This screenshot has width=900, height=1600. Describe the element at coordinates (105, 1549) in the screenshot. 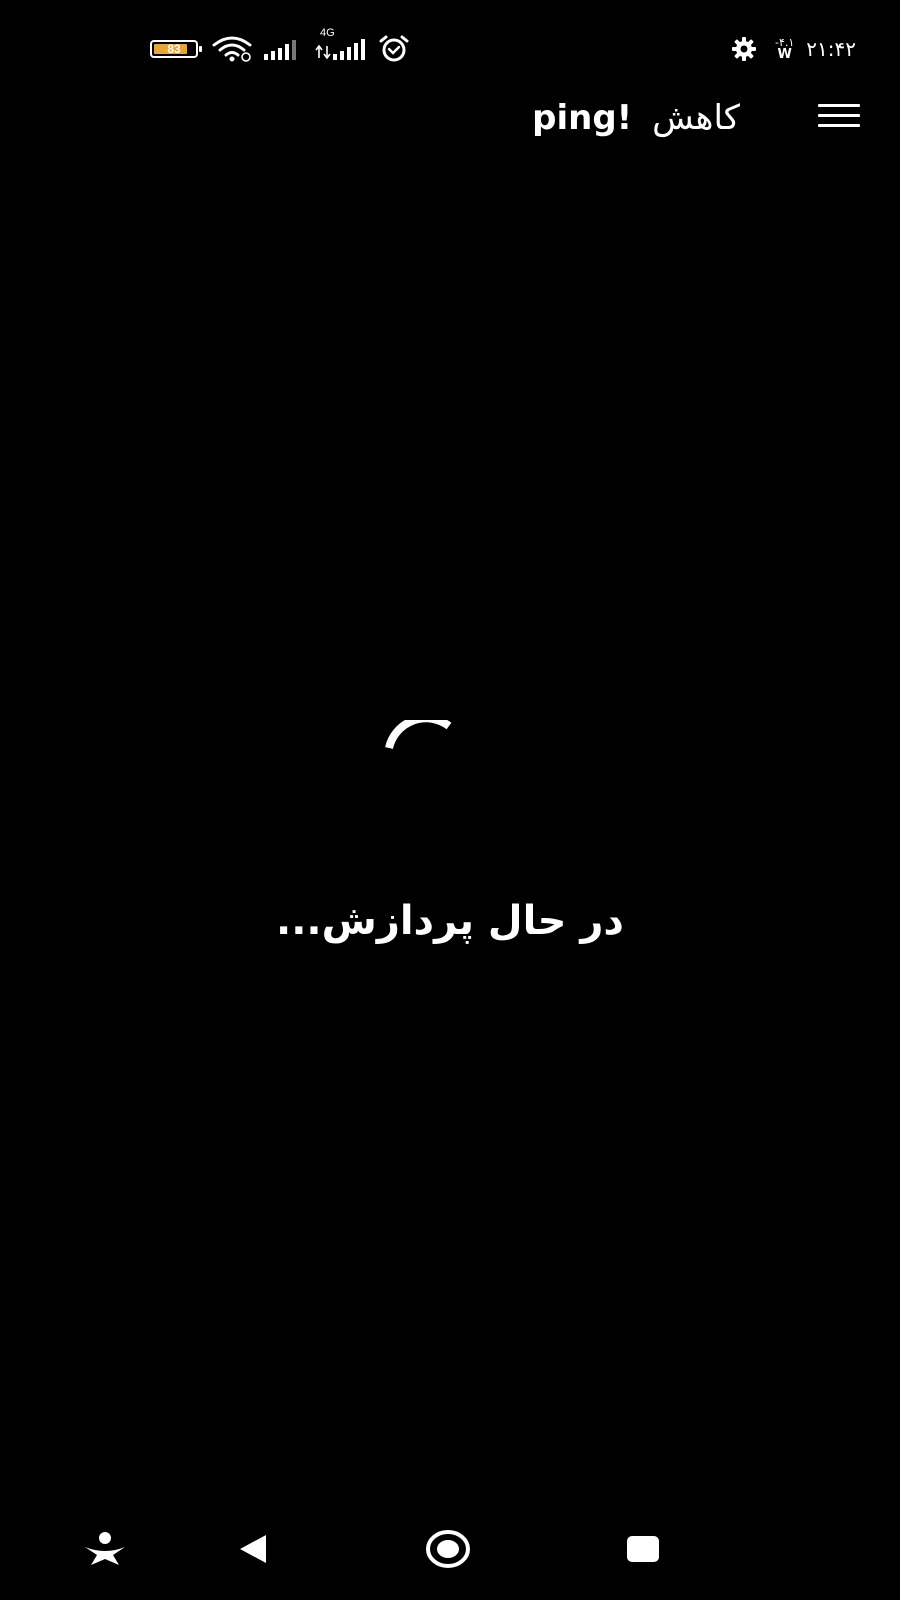

I see `accessibility-icon` at that location.